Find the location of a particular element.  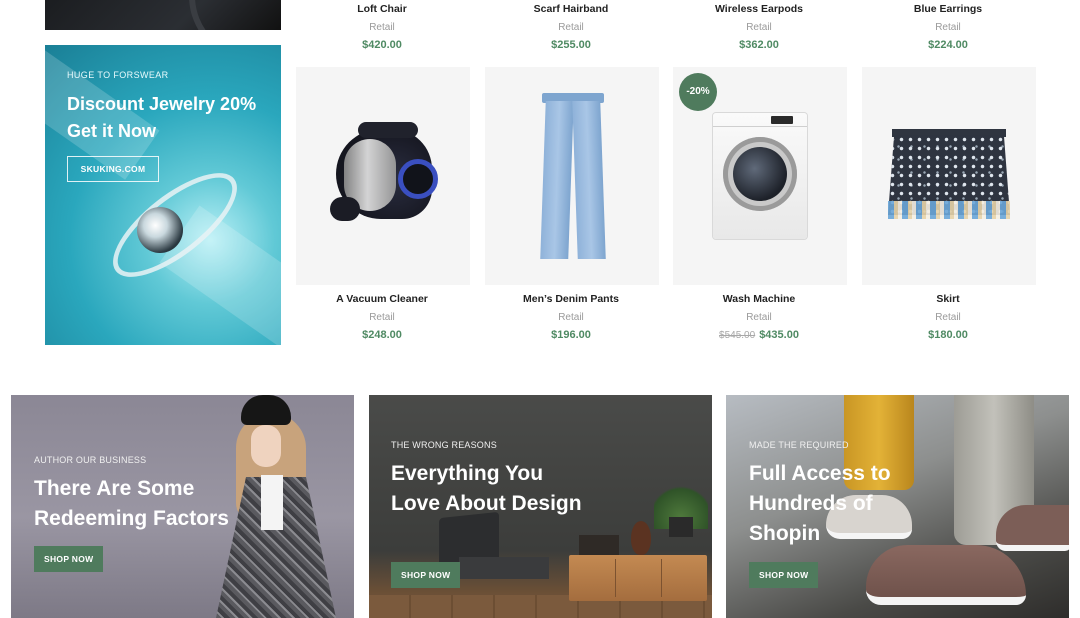

product-price: $248.00 is located at coordinates (382, 335).